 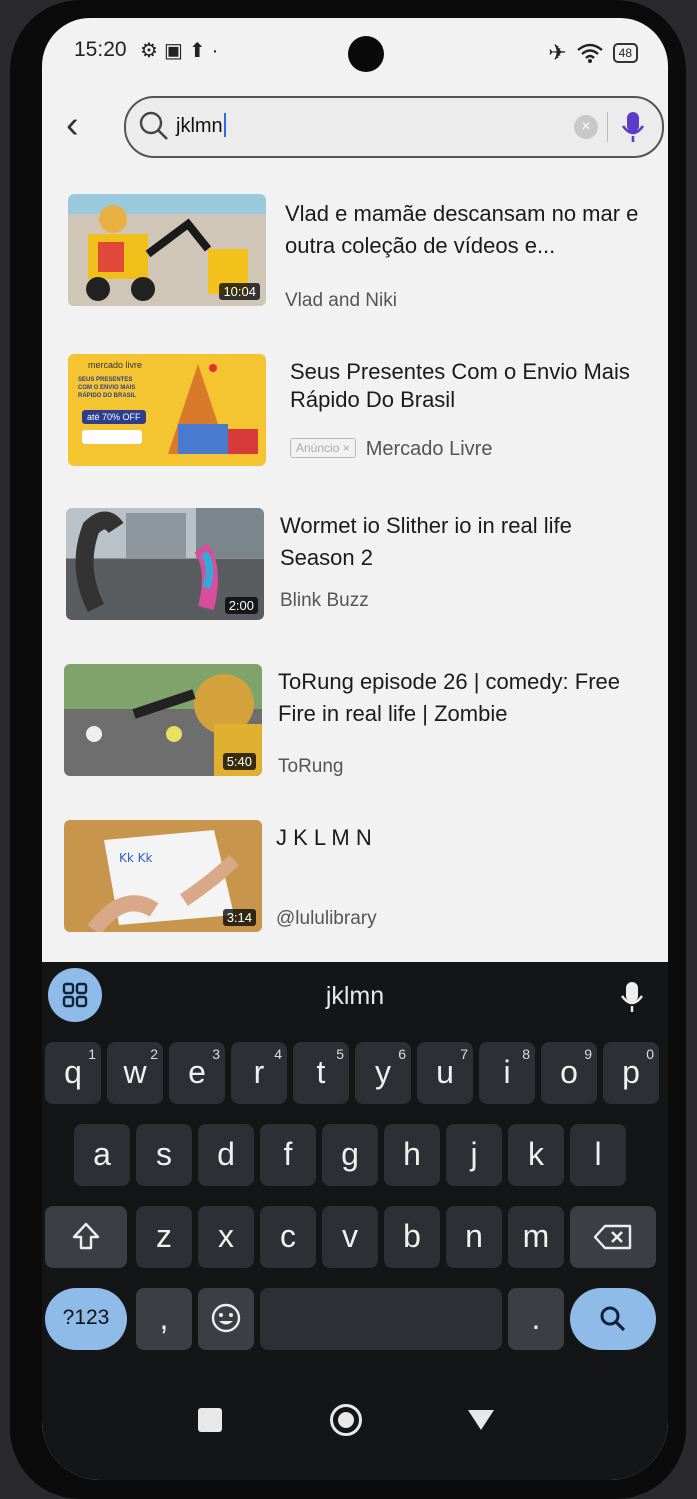 I want to click on video-thumbnail: Kk Kk 3:14, so click(x=163, y=876).